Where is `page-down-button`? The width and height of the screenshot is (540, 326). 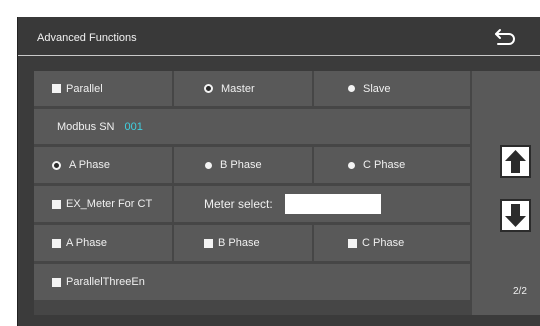
page-down-button is located at coordinates (515, 215).